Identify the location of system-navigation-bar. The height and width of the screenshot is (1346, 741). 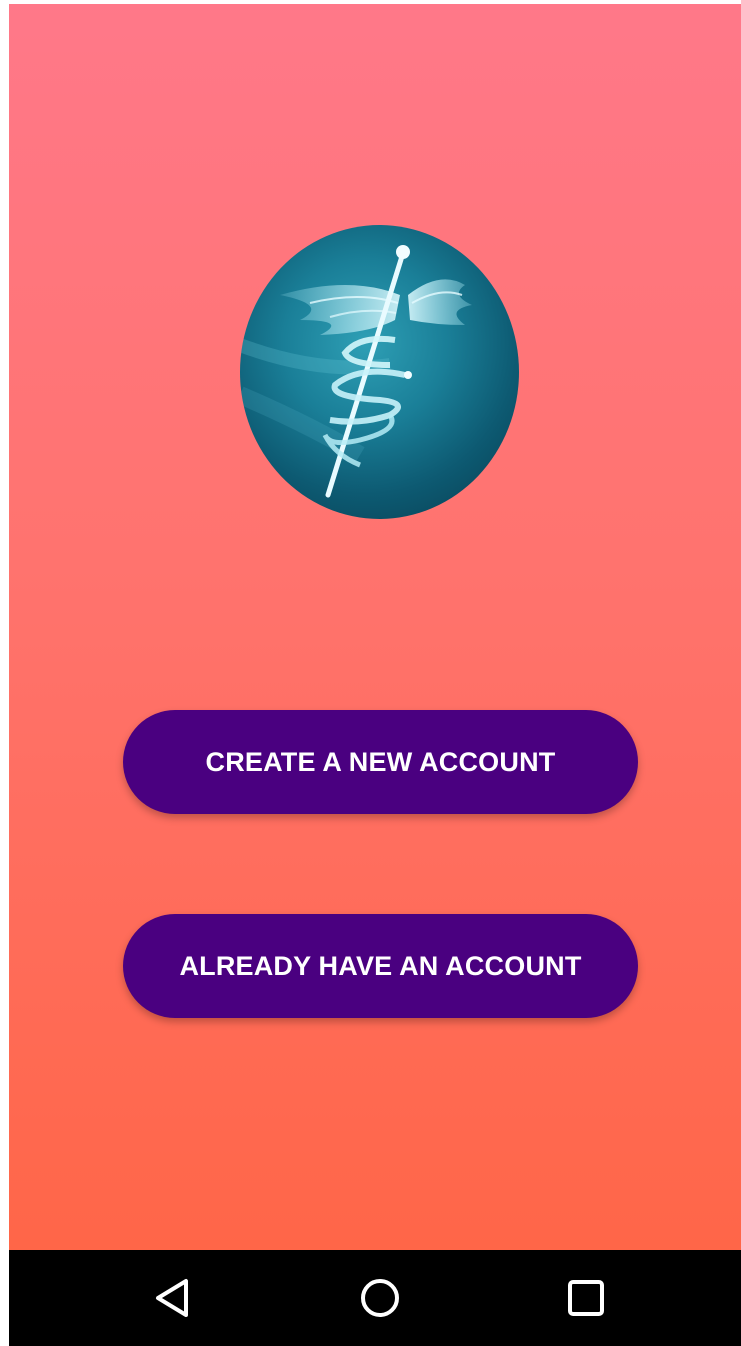
(375, 1298).